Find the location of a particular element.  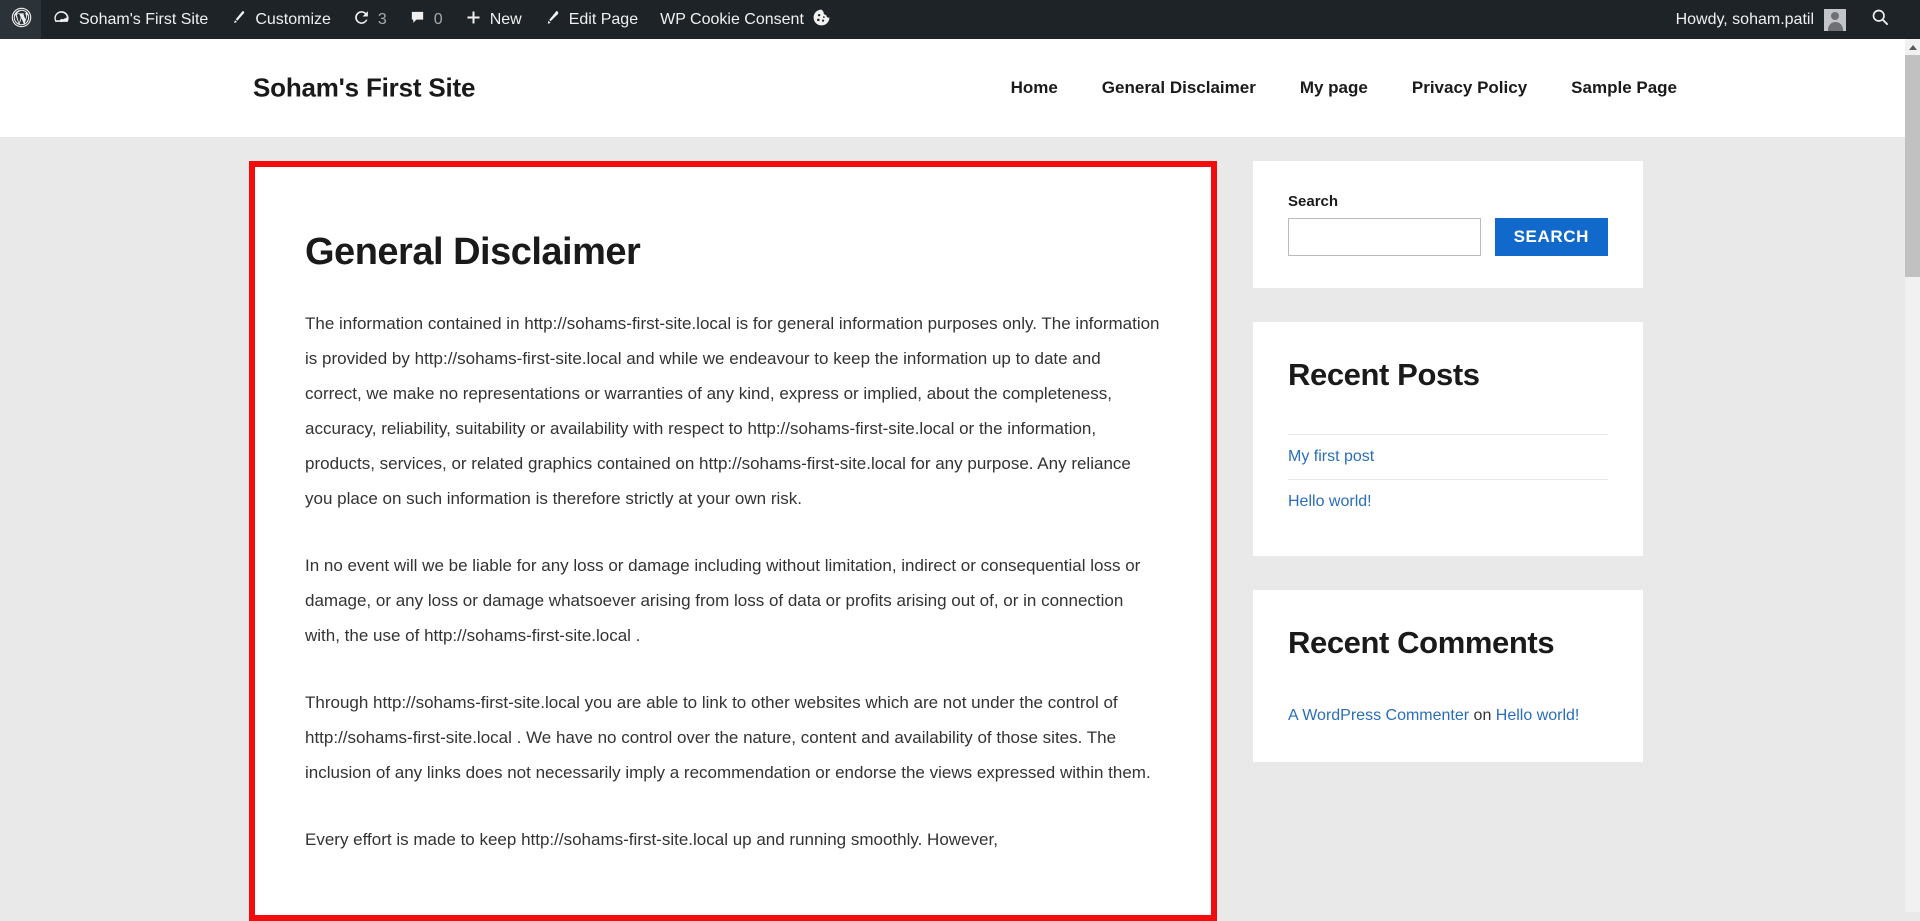

admin-bar-customize: Customize is located at coordinates (280, 19).